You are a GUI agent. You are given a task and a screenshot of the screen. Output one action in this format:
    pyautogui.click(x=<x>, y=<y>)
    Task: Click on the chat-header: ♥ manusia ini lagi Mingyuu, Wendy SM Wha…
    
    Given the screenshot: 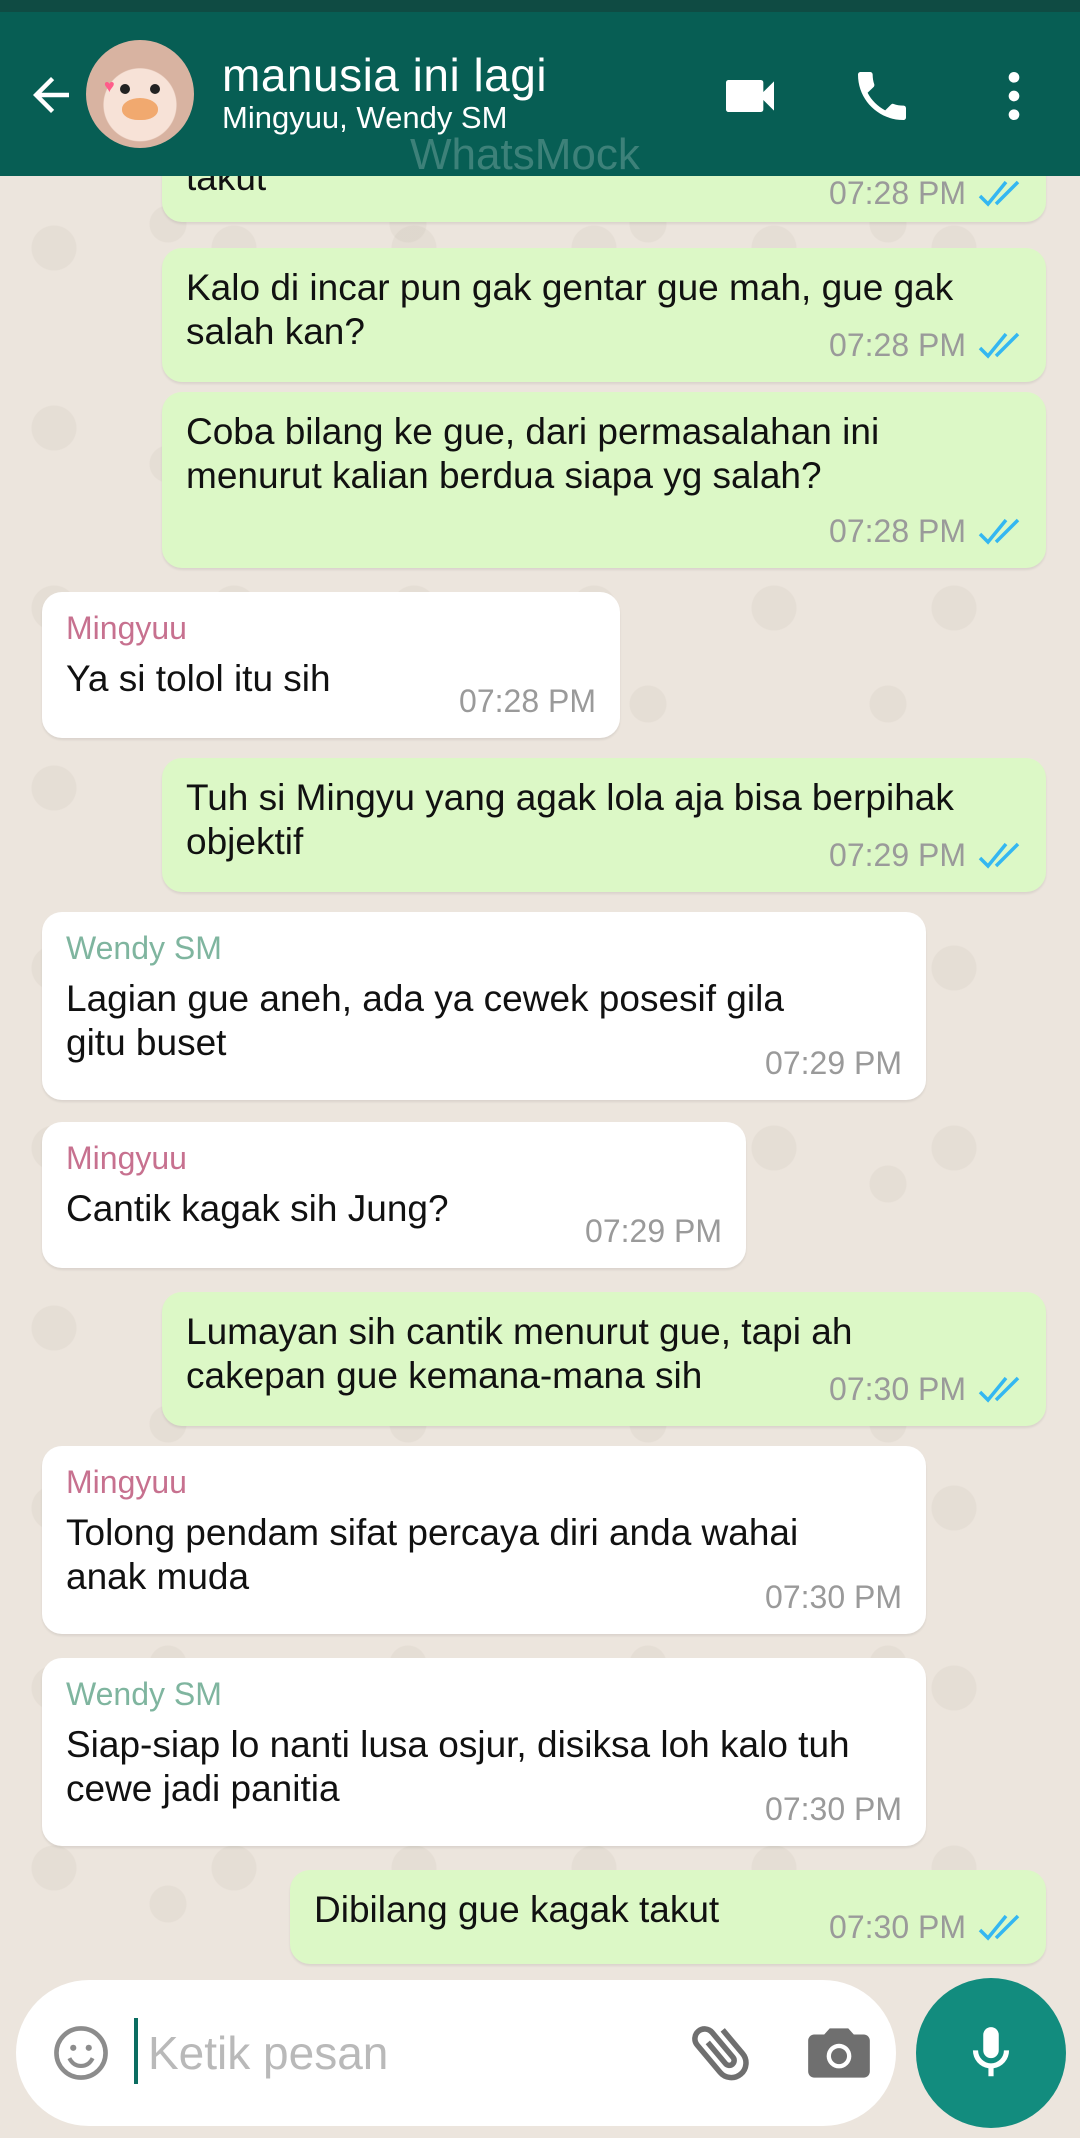 What is the action you would take?
    pyautogui.click(x=540, y=95)
    